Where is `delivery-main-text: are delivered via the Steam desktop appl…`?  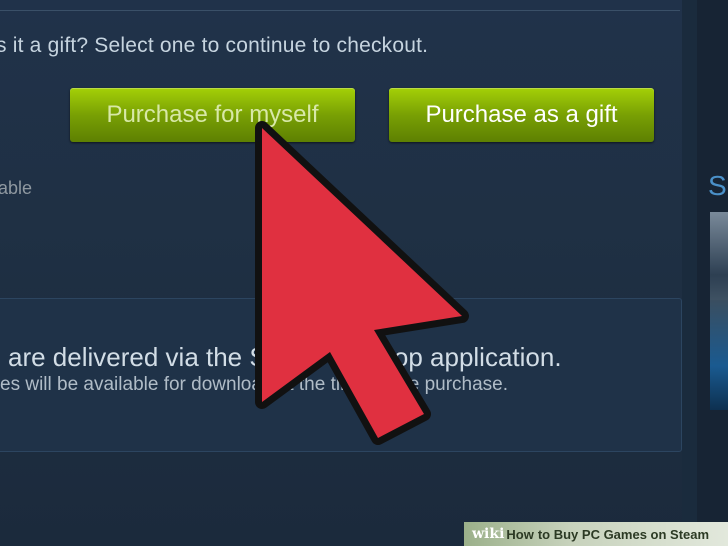 delivery-main-text: are delivered via the Steam desktop appl… is located at coordinates (285, 357).